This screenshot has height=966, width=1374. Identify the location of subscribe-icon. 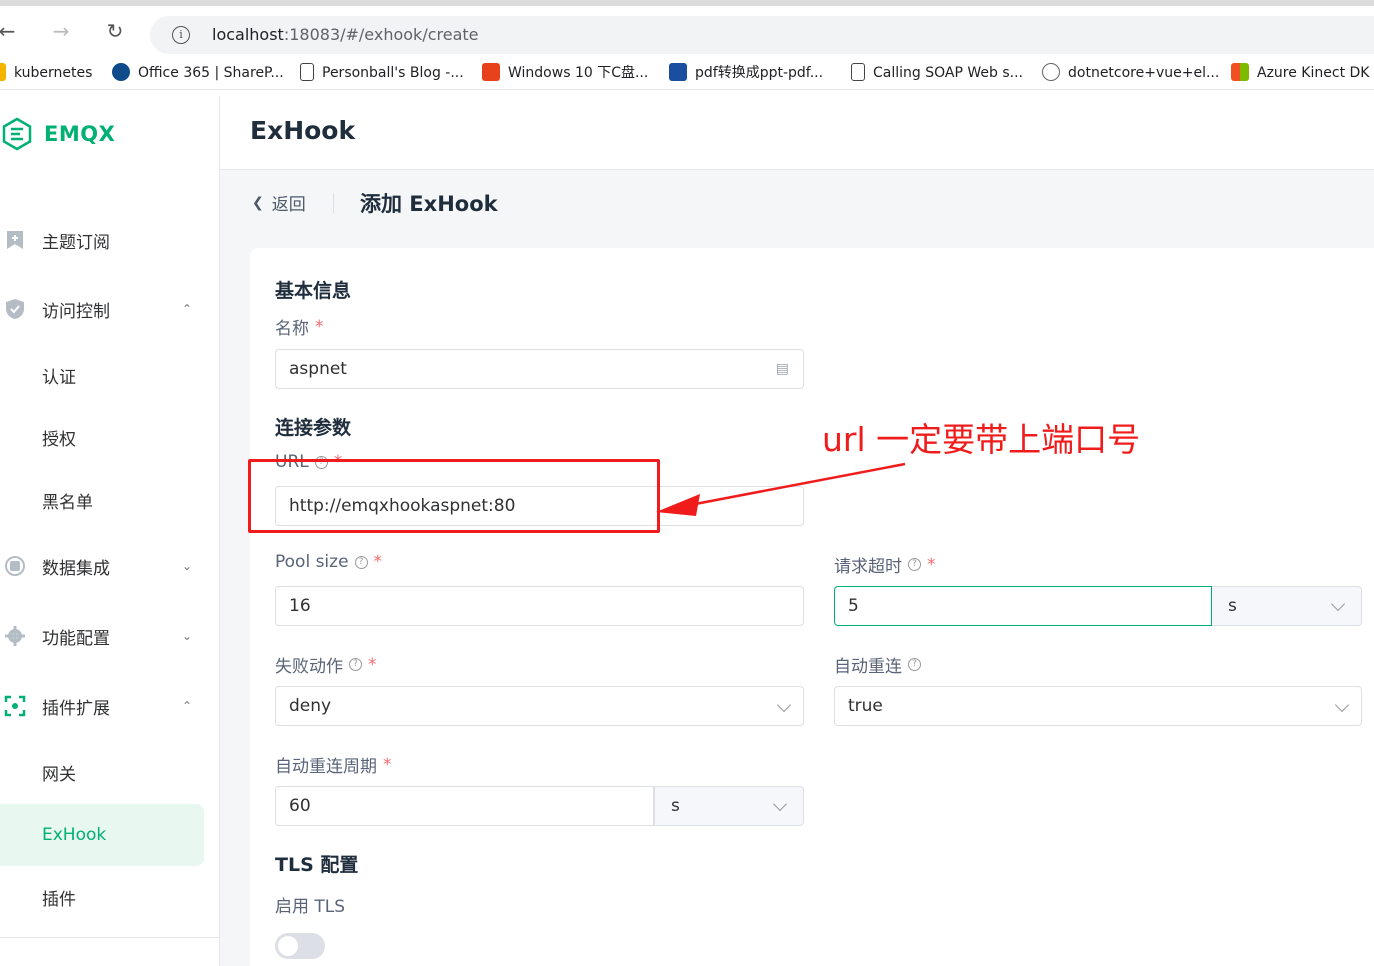
(15, 240).